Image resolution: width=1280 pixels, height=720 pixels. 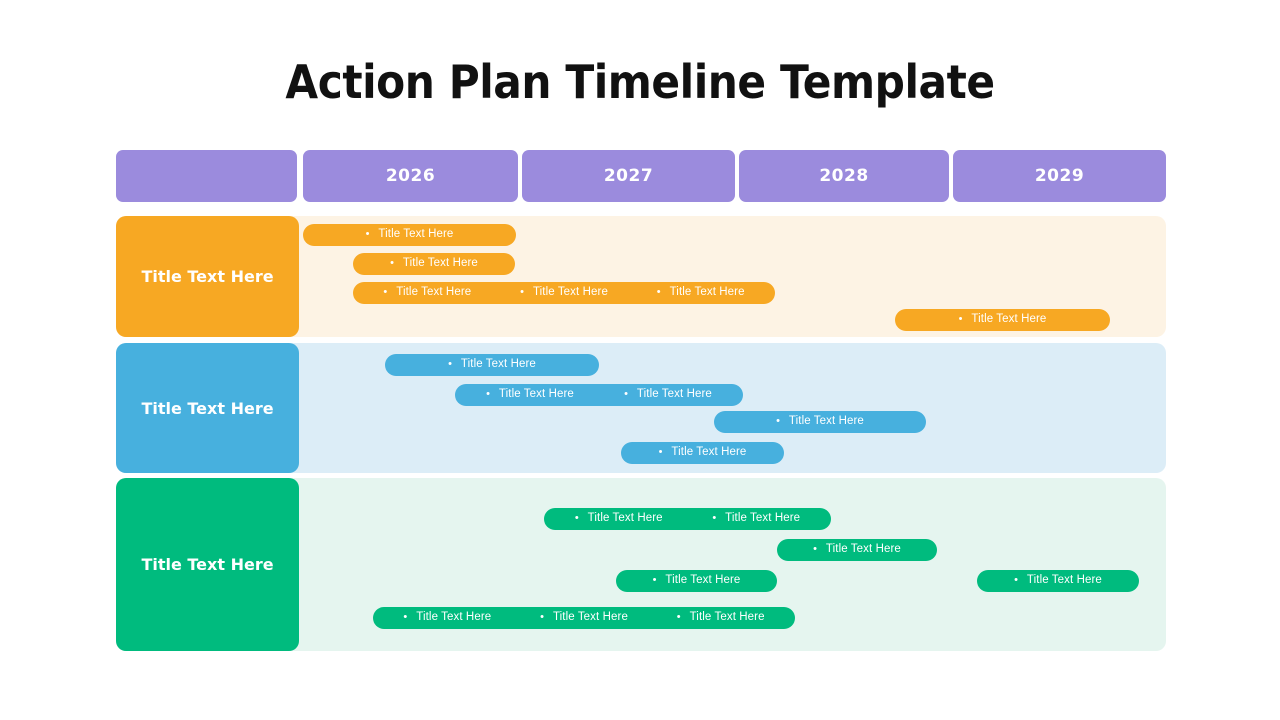 I want to click on year-header-cell-2029: 2029, so click(x=1059, y=176).